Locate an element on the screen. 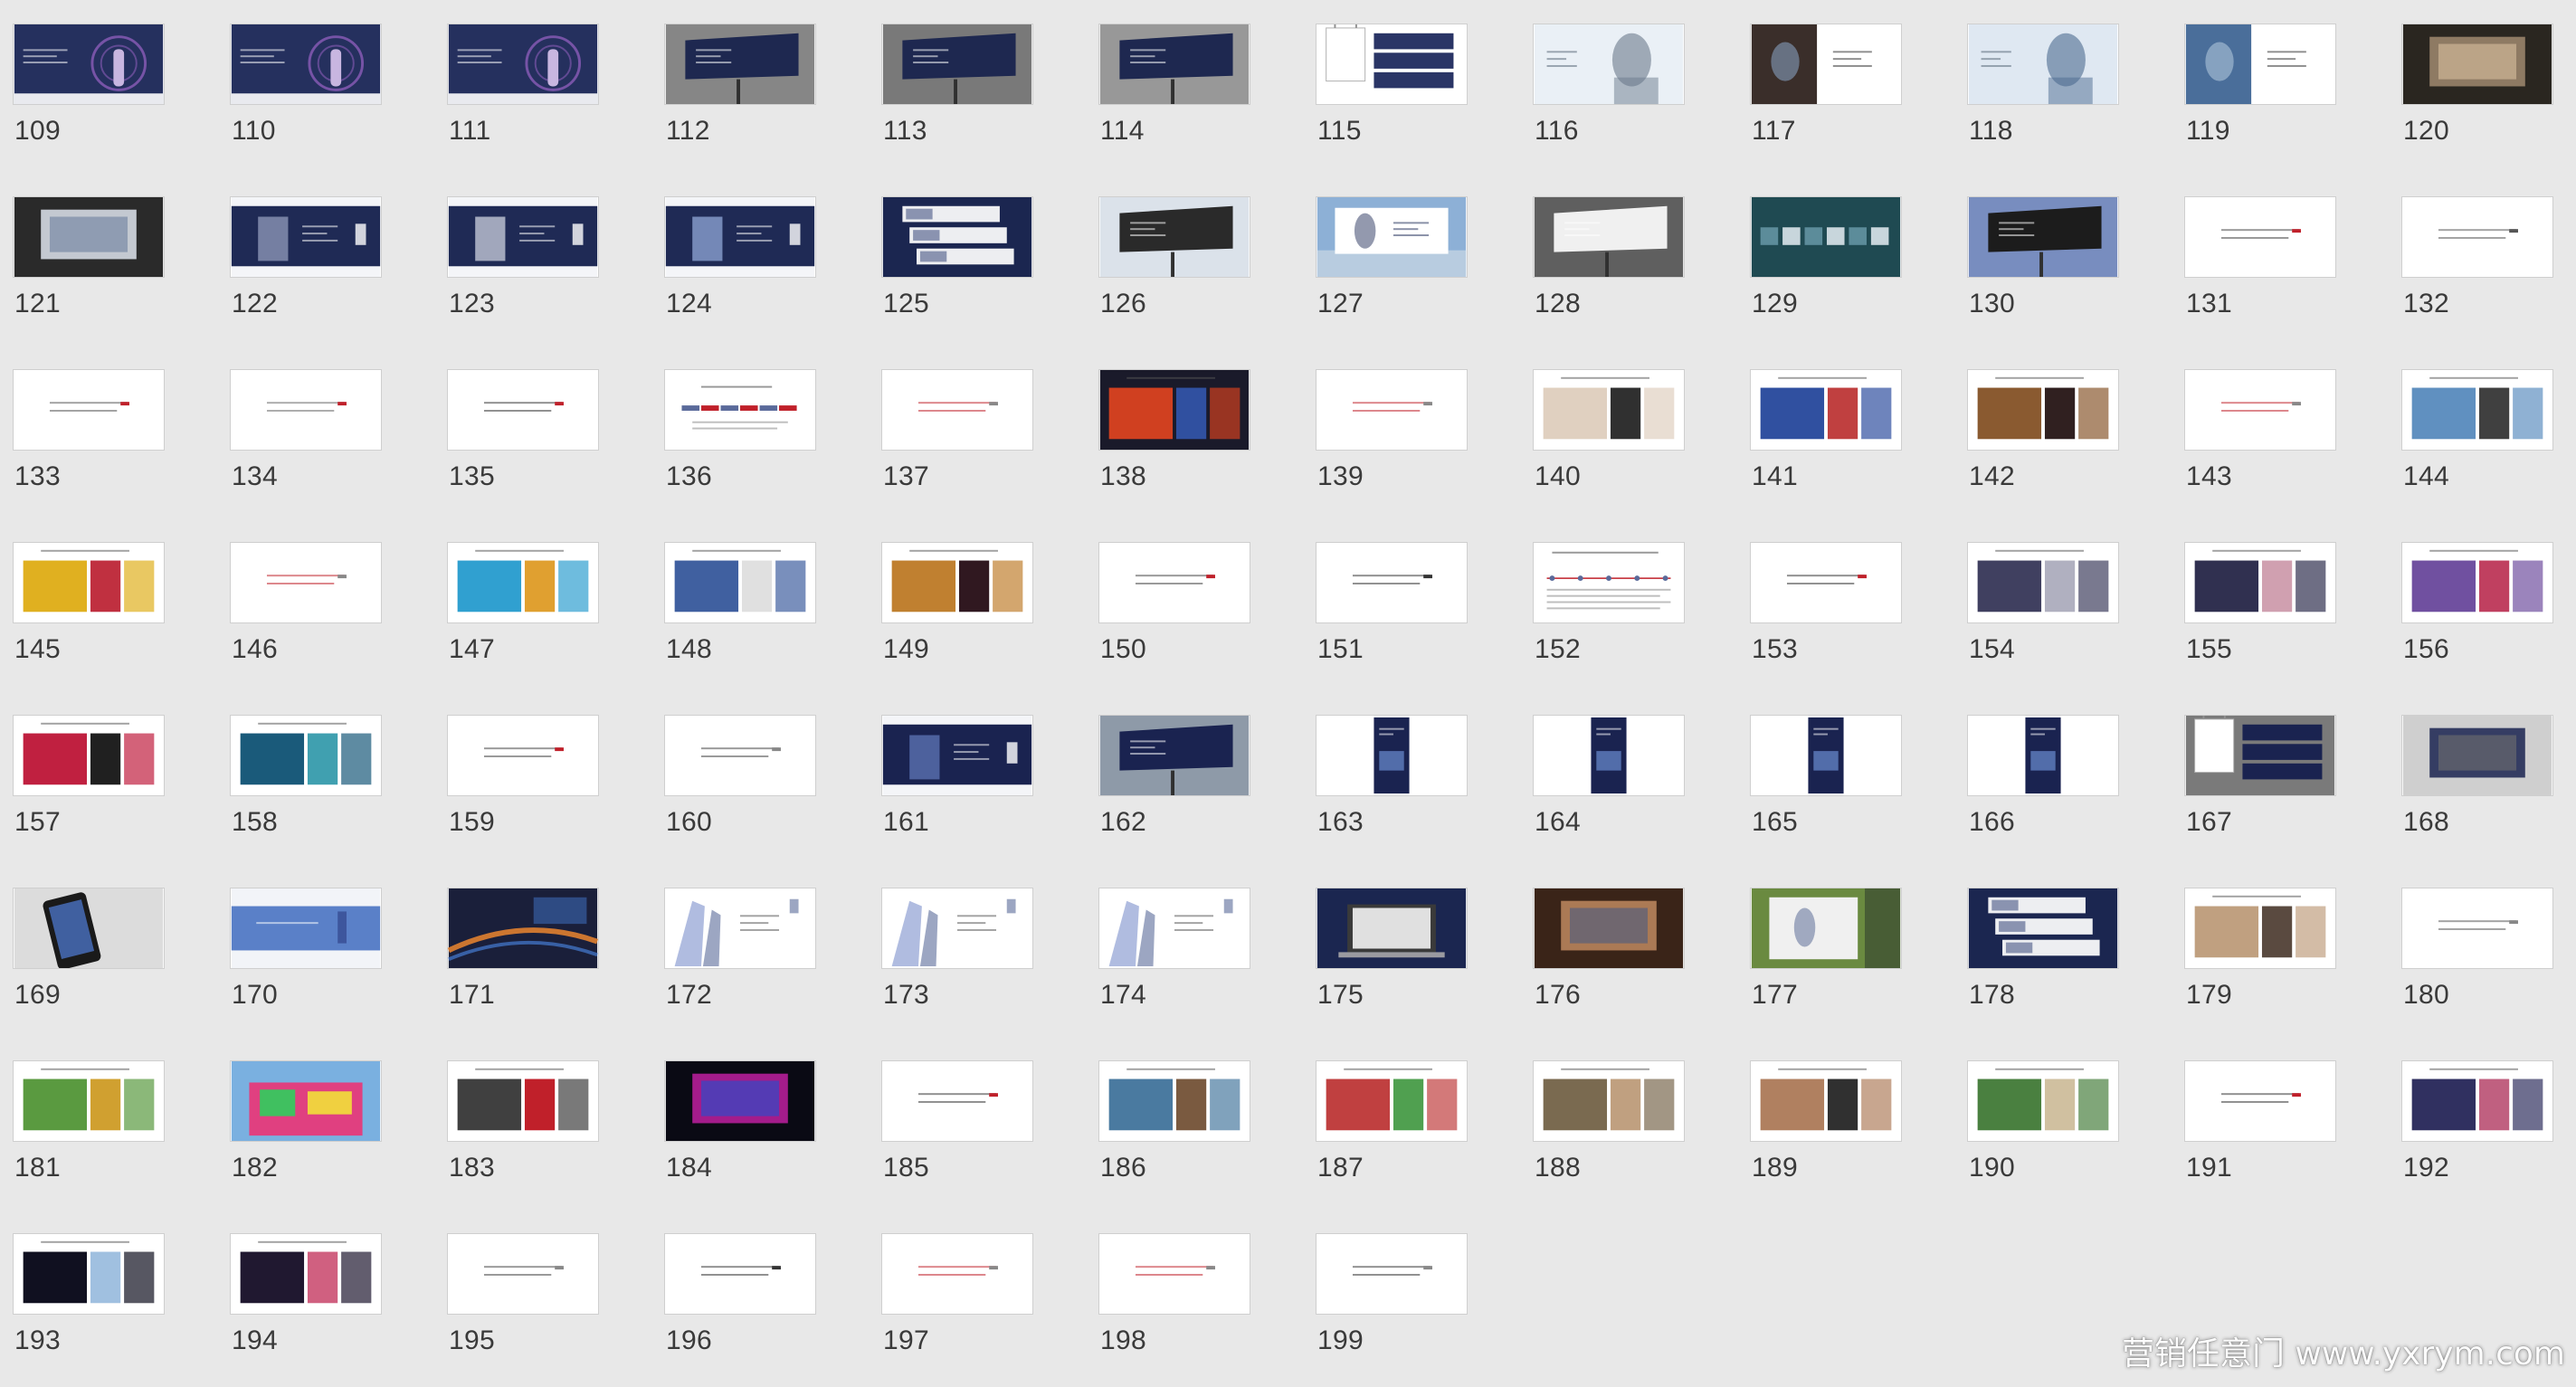 This screenshot has height=1387, width=2576. slide-thumbnail-194: 194 is located at coordinates (307, 1310).